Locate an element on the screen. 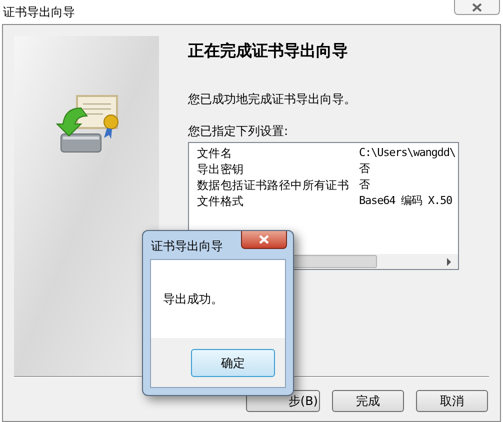  wizard-heading: 正在完成证书导出向导 is located at coordinates (268, 51).